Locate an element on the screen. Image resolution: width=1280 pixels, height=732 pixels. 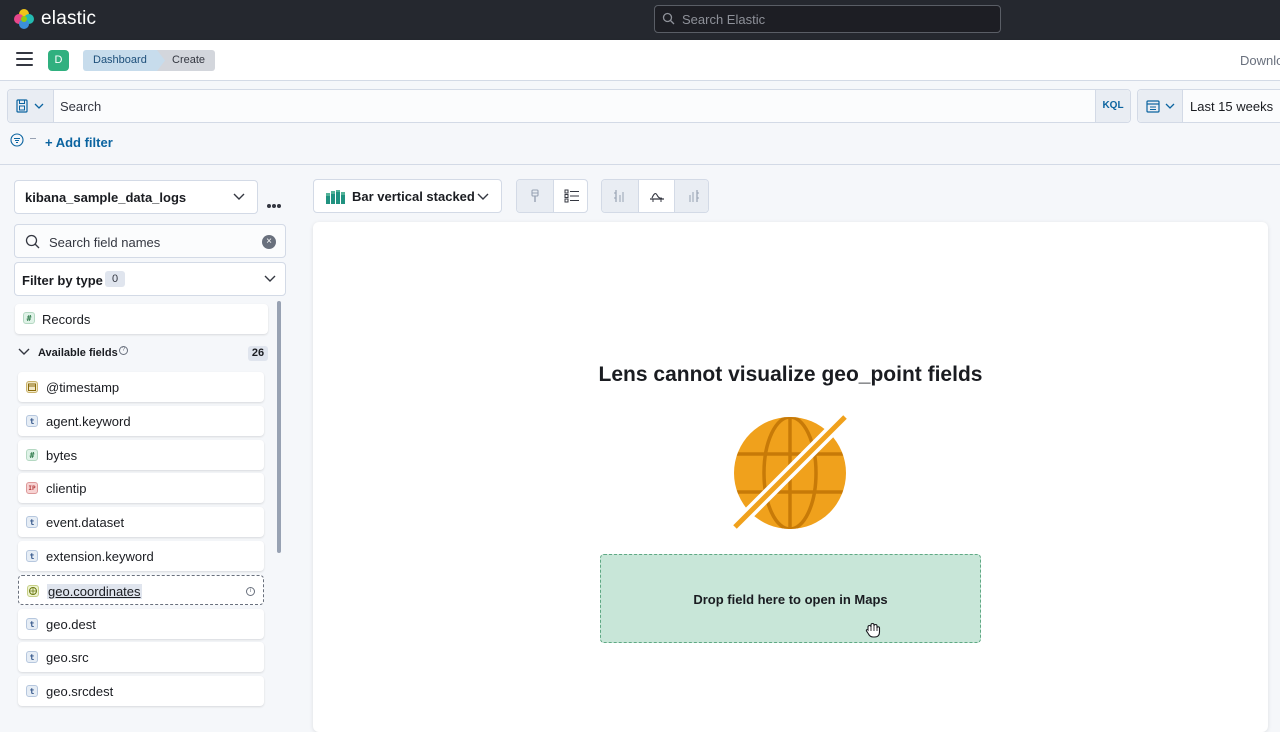
index-pattern-label: kibana_sample_data_logs is located at coordinates (106, 197).